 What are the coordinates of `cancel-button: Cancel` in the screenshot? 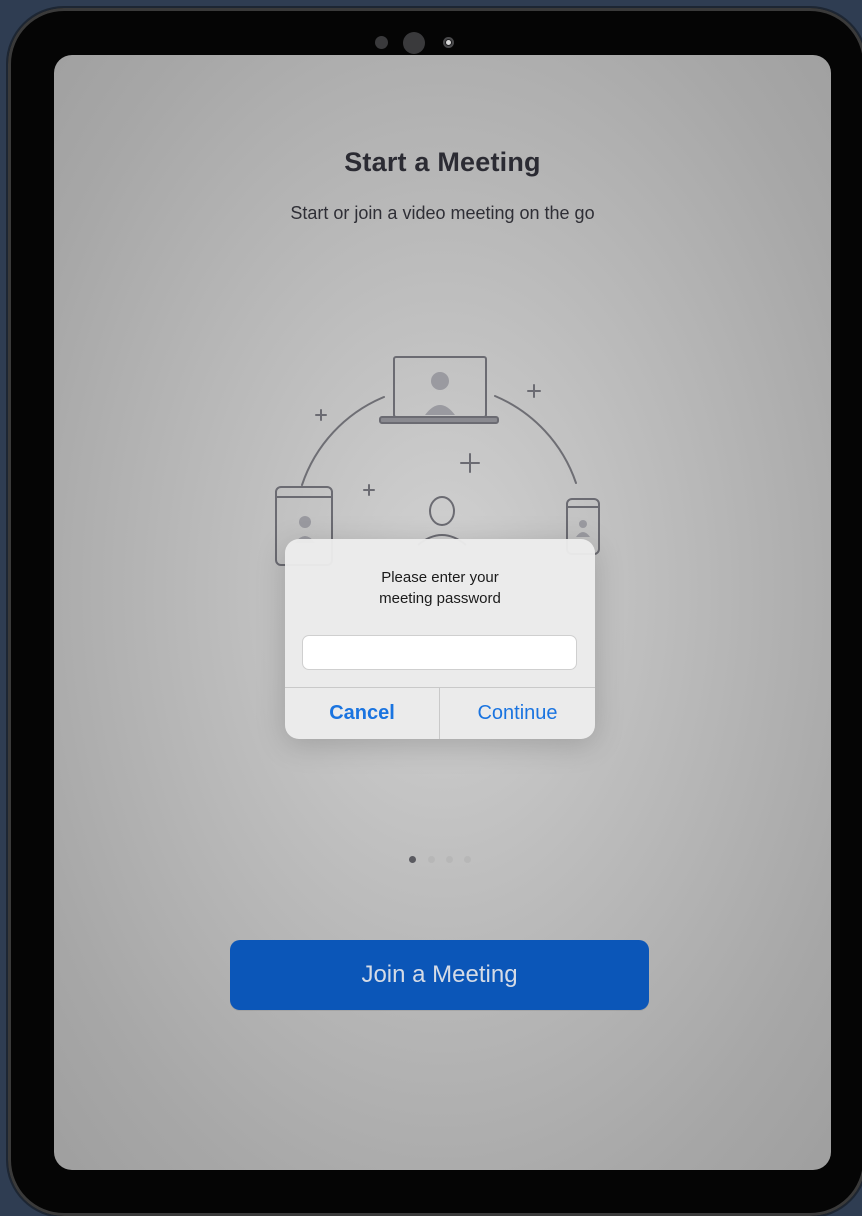 It's located at (362, 713).